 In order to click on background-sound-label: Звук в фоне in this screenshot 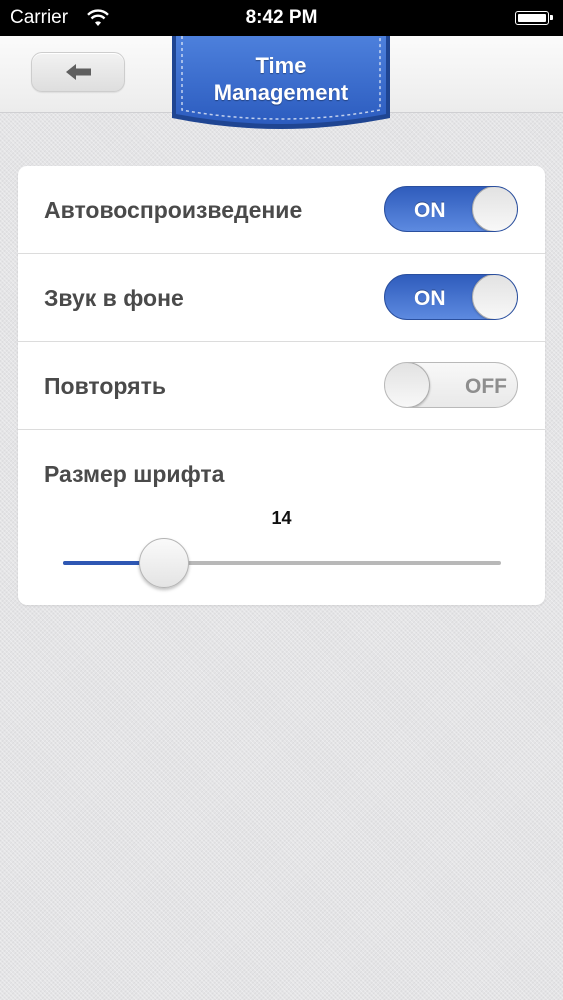, I will do `click(114, 298)`.